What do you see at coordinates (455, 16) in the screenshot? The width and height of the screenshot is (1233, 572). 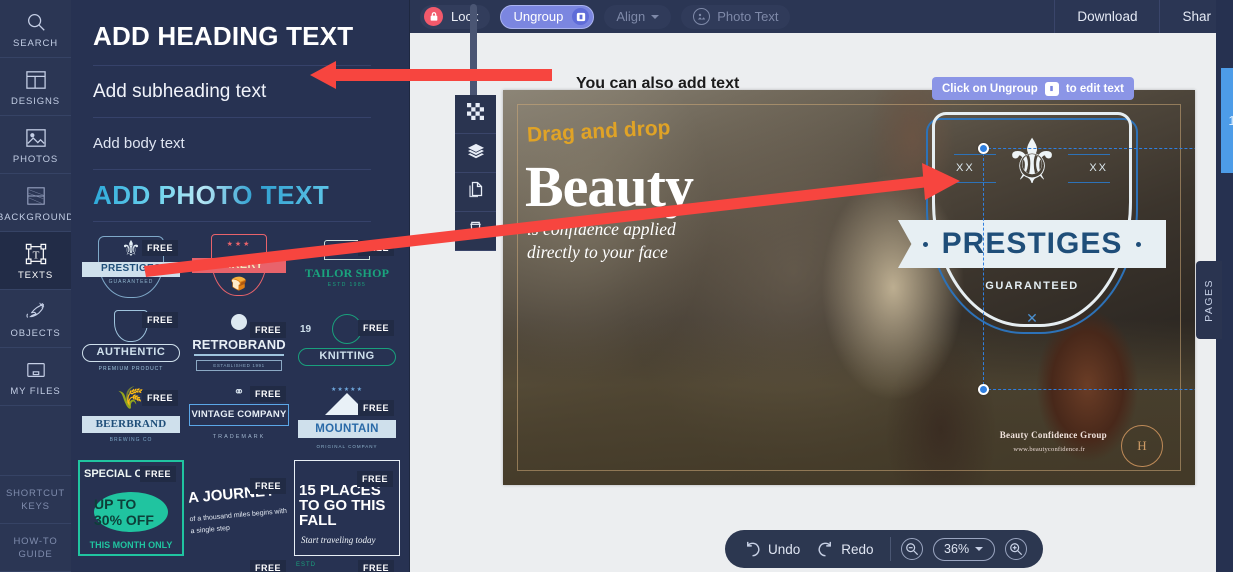 I see `lock-button: Lock` at bounding box center [455, 16].